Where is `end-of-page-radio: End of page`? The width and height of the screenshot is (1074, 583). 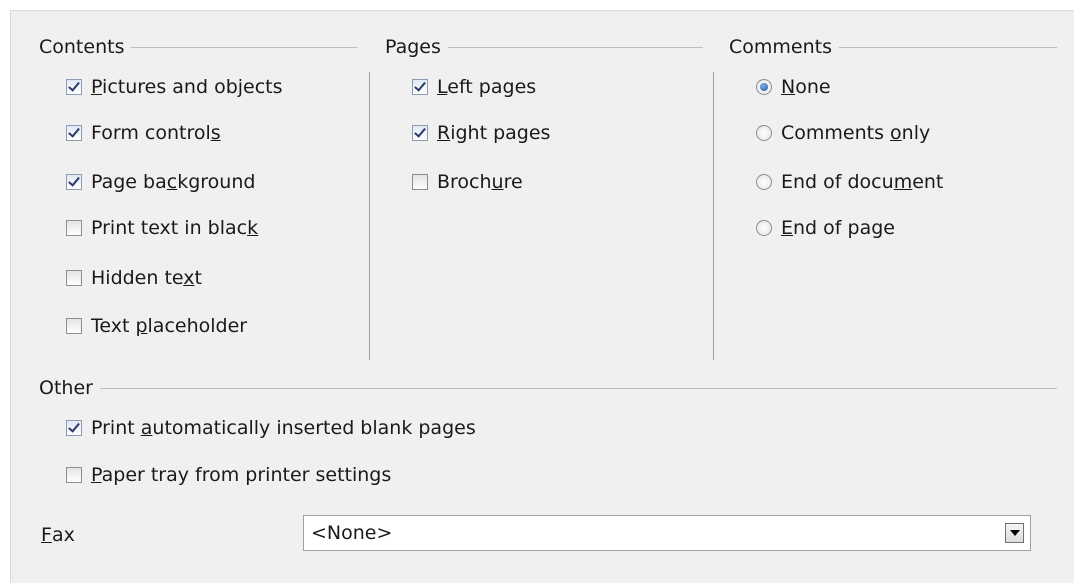 end-of-page-radio: End of page is located at coordinates (825, 228).